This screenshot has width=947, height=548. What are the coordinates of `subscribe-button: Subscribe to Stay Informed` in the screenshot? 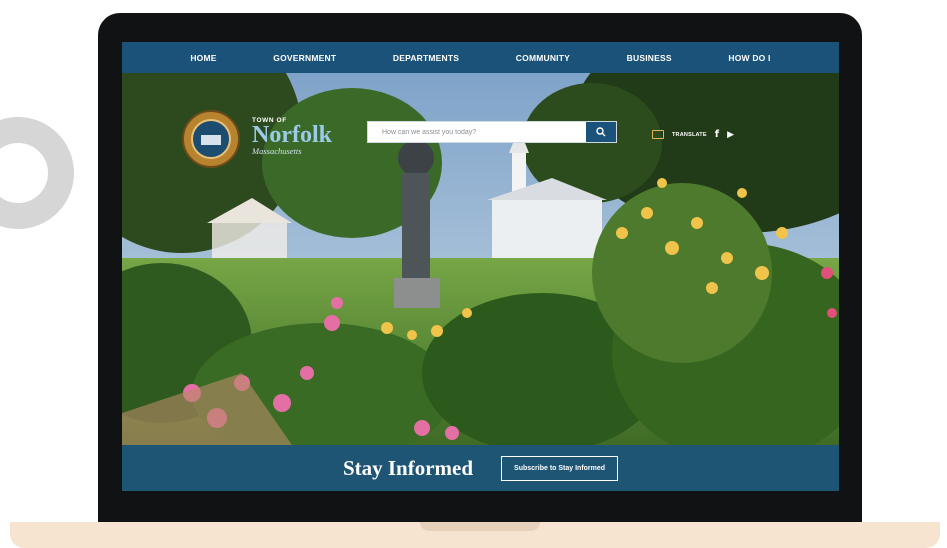 It's located at (560, 468).